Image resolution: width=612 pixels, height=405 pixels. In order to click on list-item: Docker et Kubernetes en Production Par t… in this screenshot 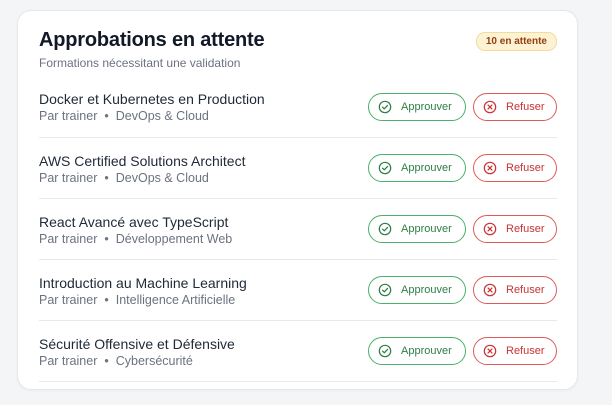, I will do `click(298, 108)`.